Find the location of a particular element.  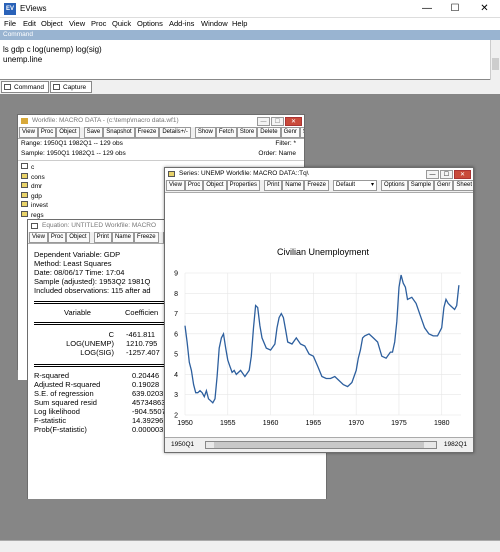

menu-window: Window is located at coordinates (214, 23).